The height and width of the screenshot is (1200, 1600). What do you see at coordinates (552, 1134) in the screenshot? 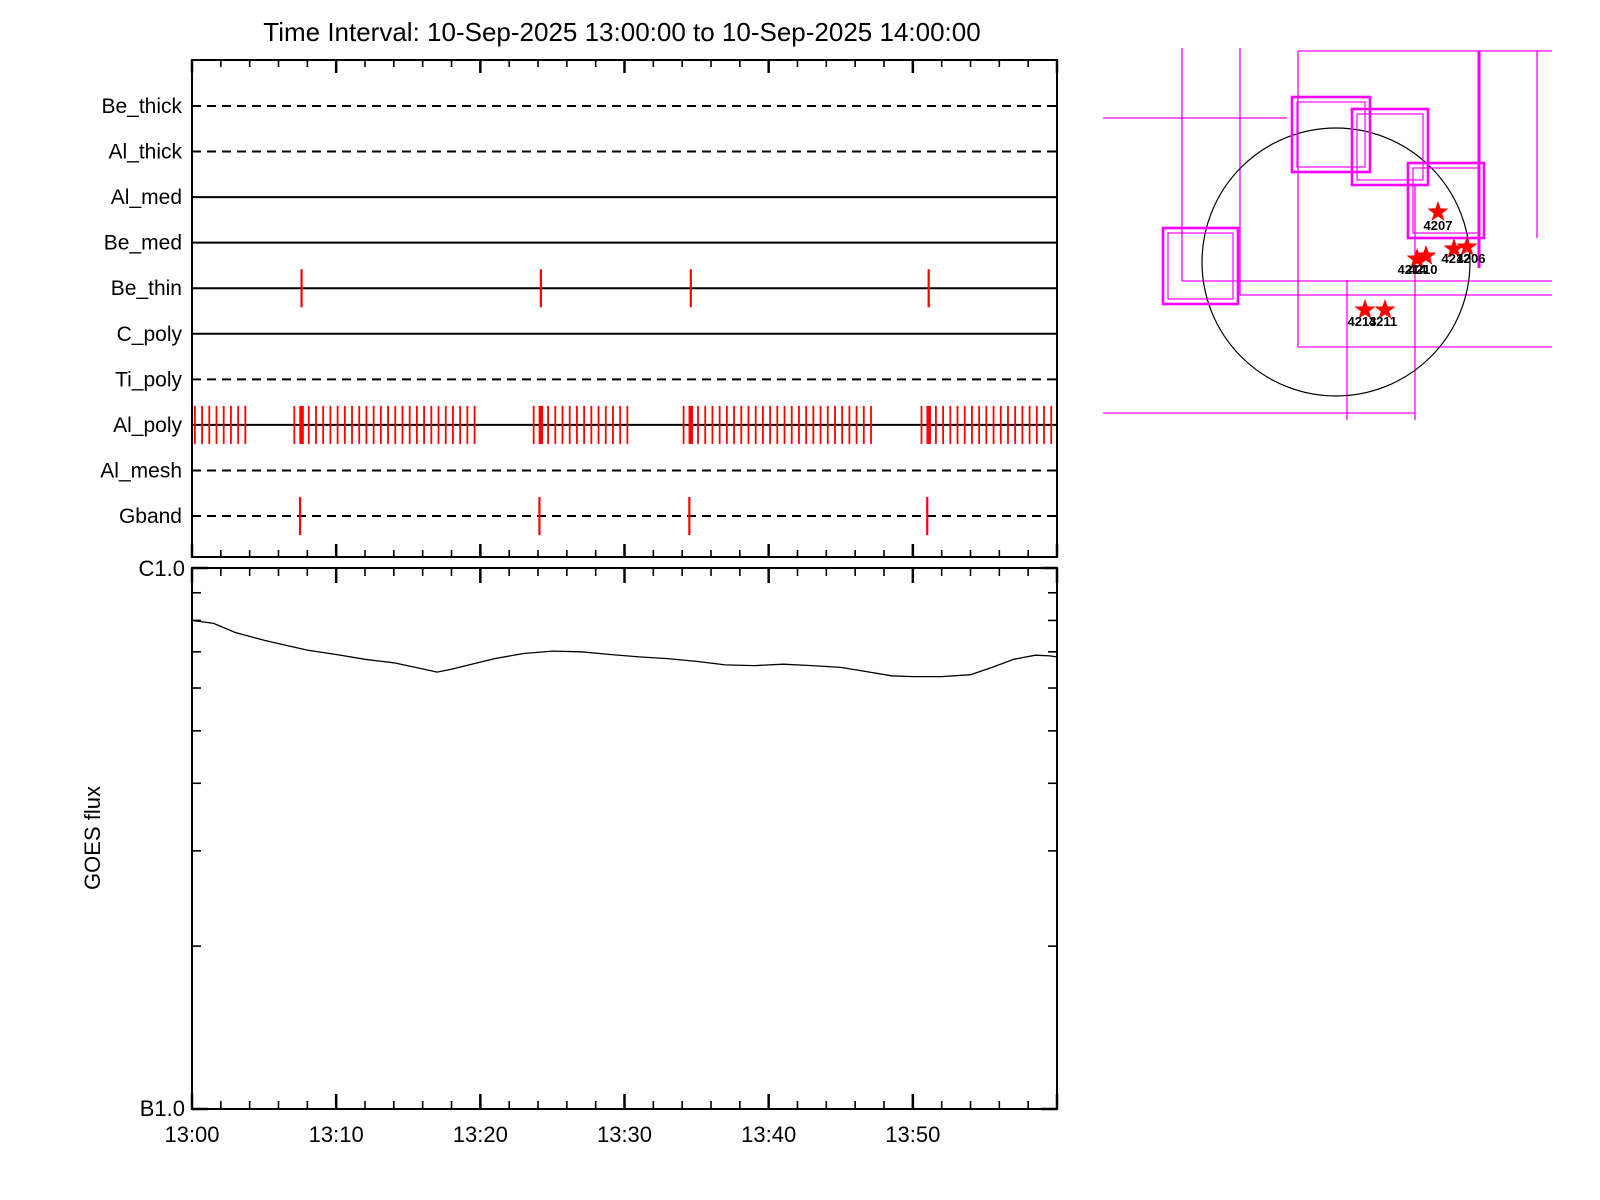
I see `x-axis-labels-group: 13:00 13:10 13:20 13:30 13:40 13:50` at bounding box center [552, 1134].